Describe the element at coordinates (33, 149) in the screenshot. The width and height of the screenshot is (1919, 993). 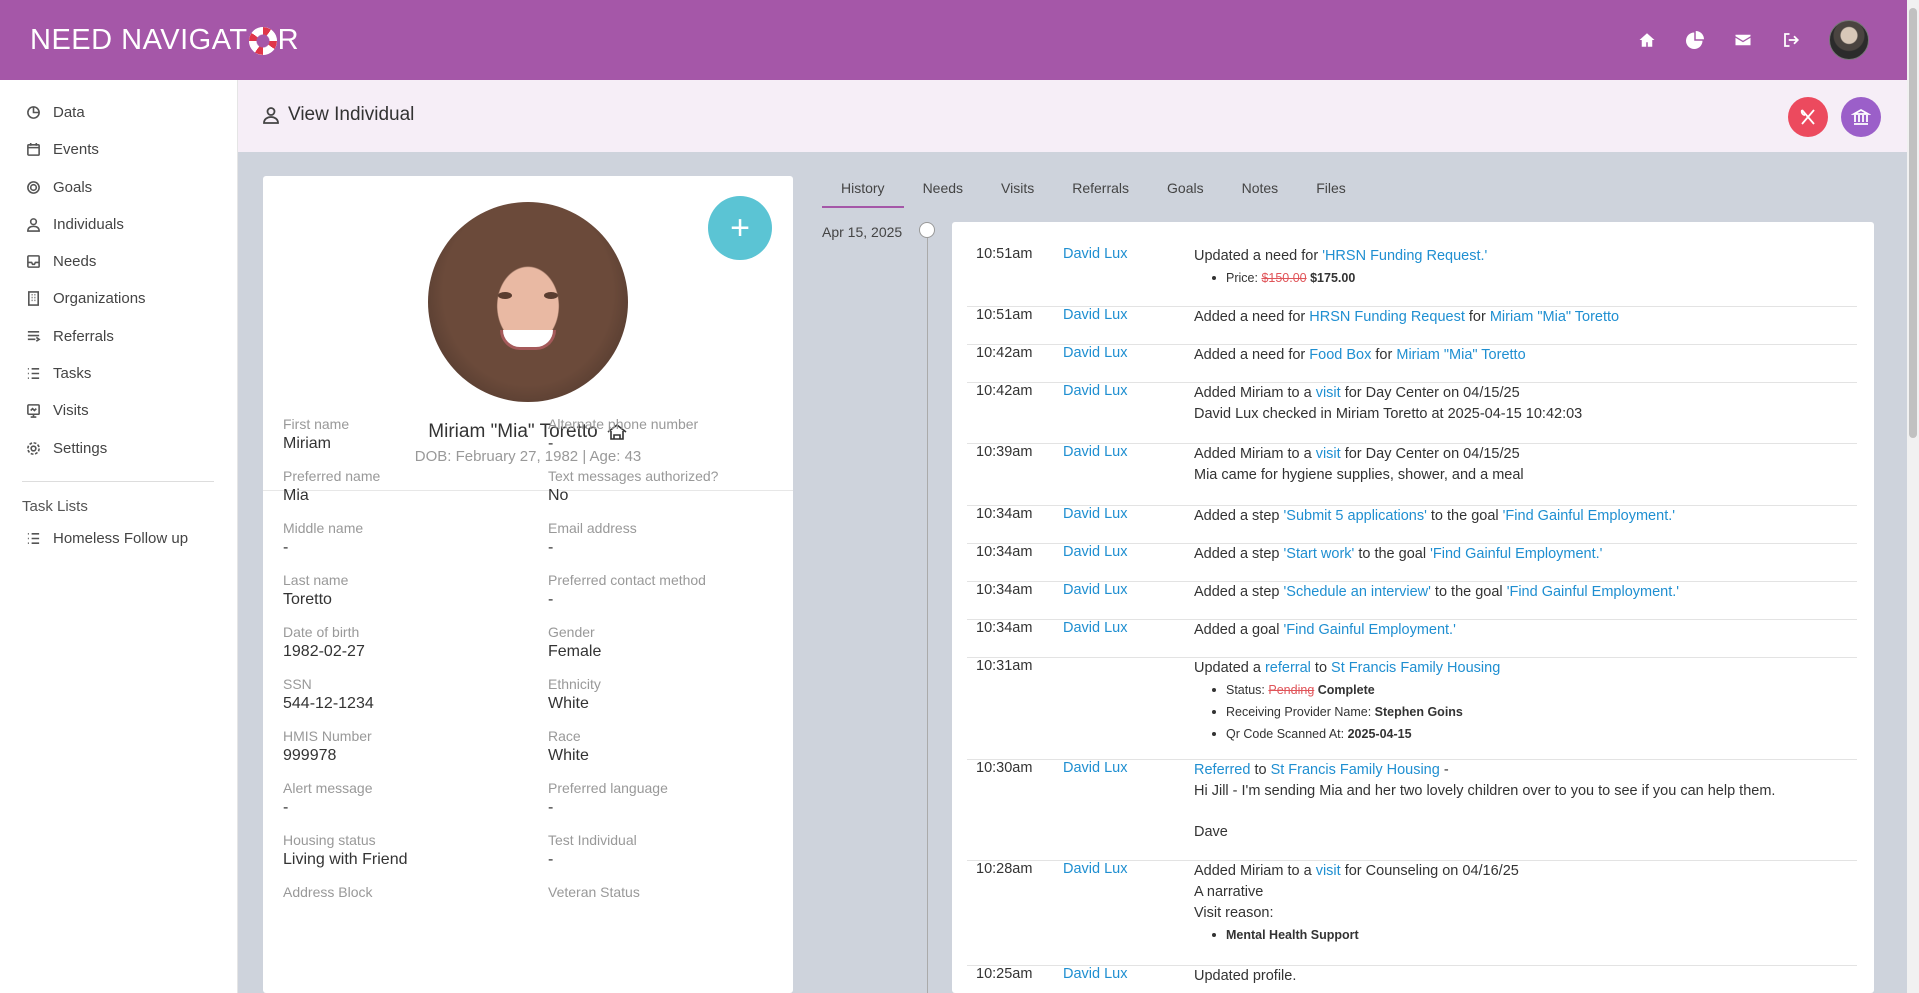
I see `calendar-icon` at that location.